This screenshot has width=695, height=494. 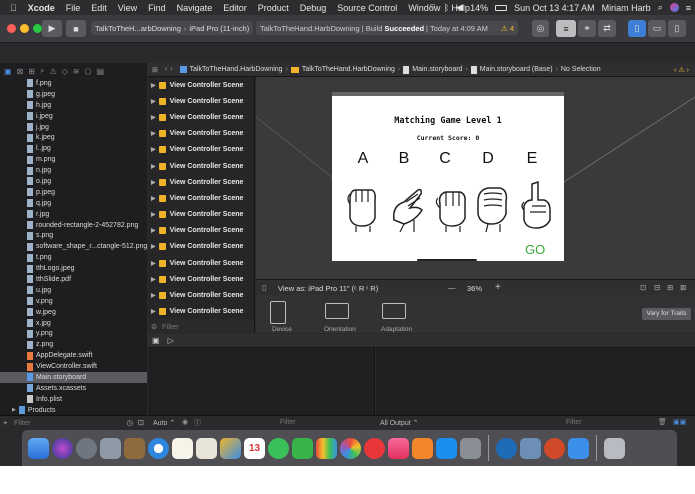 I want to click on project-navigator-icon: ▣, so click(x=8, y=71).